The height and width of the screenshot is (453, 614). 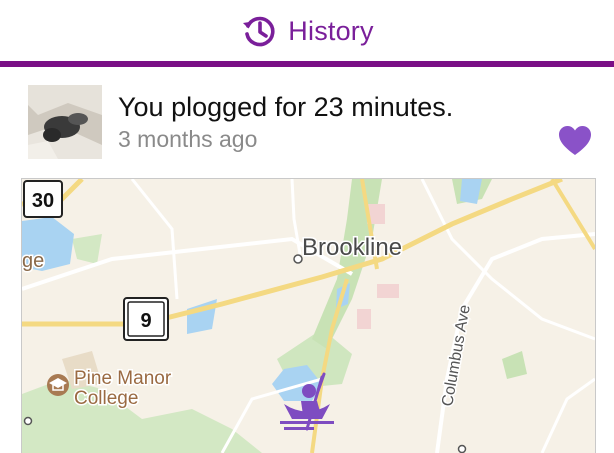 I want to click on graduation-cap-icon, so click(x=58, y=385).